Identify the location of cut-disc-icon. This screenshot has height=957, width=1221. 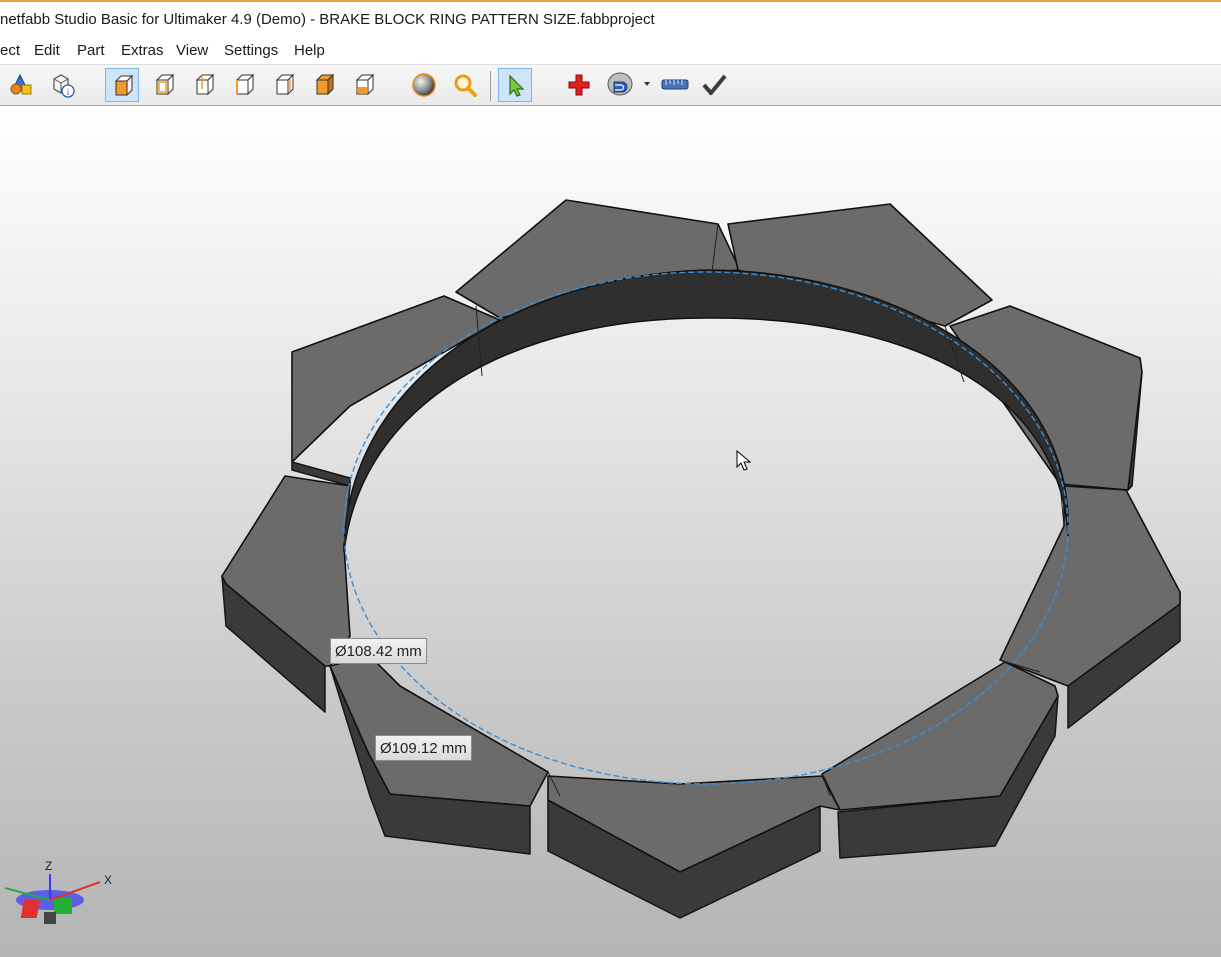
(628, 84).